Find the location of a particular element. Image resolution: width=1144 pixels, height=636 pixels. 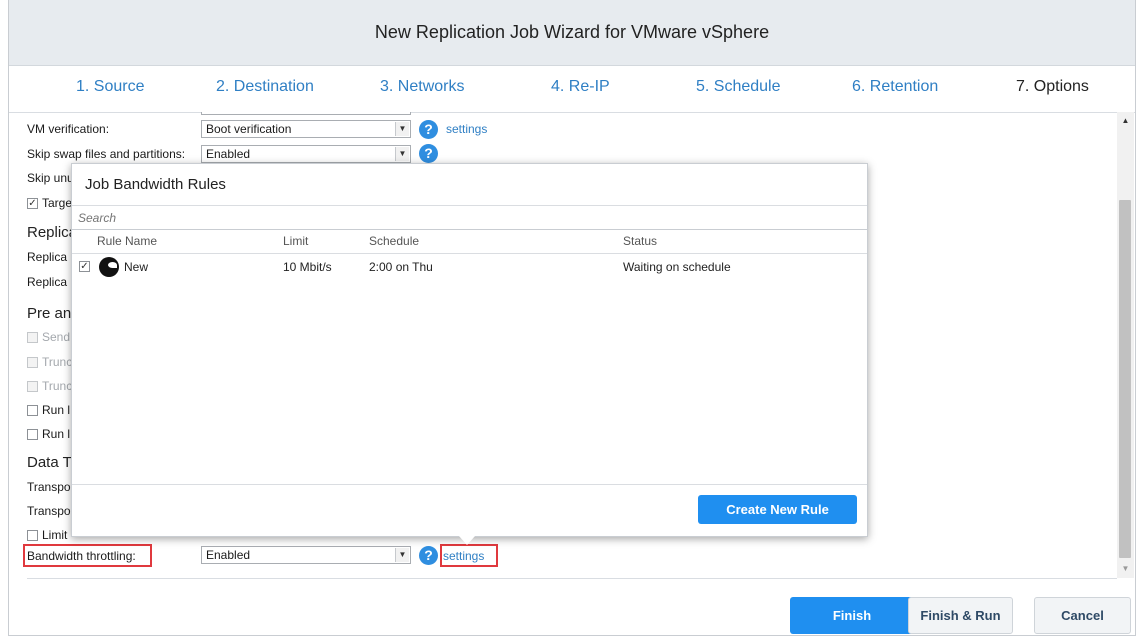

replica-section-title: Replica is located at coordinates (52, 232).